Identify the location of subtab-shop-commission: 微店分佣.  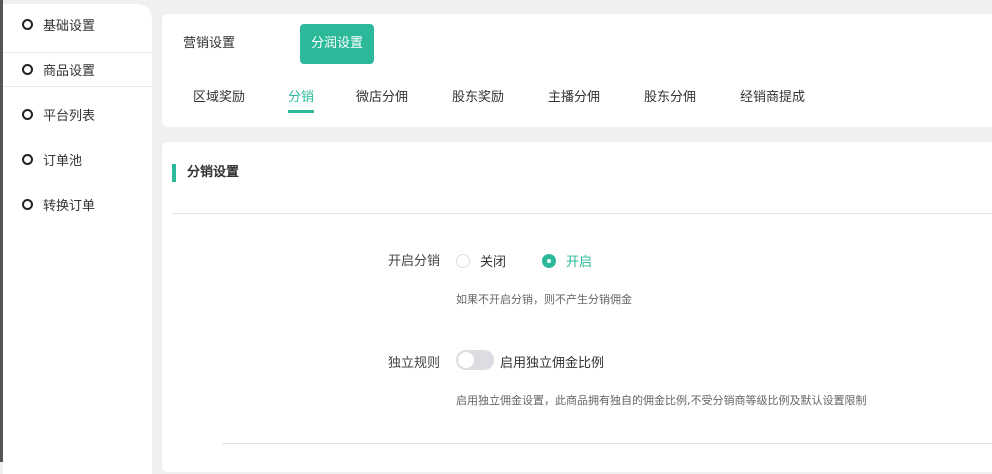
(382, 95).